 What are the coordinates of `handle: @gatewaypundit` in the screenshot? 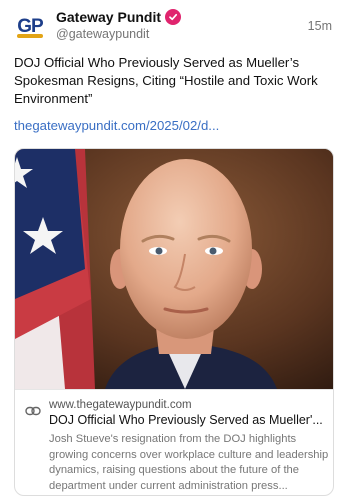 It's located at (102, 34).